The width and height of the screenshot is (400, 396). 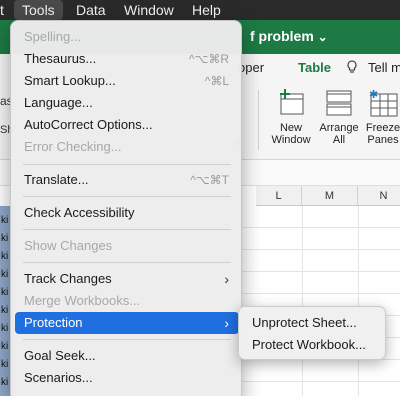 I want to click on menu-item-track-changes: Track Changes ›, so click(x=127, y=279).